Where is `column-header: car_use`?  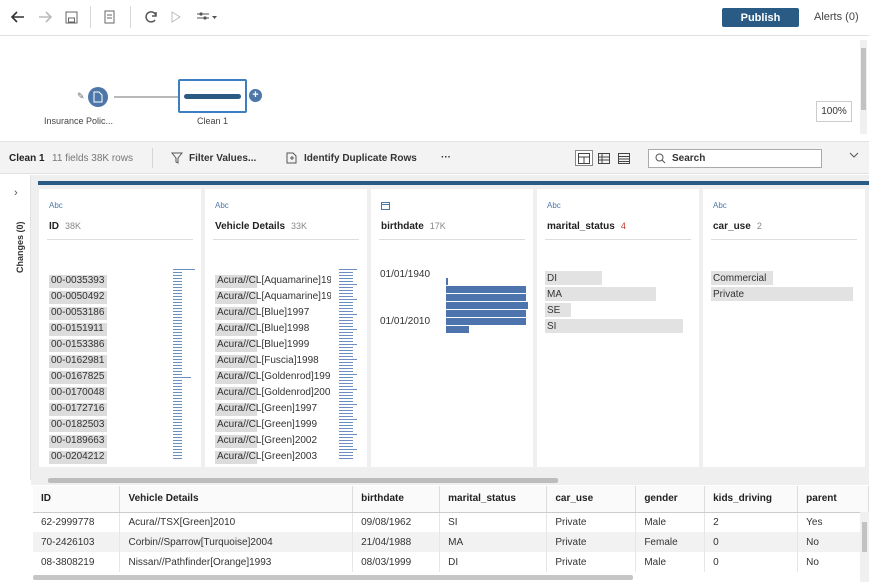
column-header: car_use is located at coordinates (591, 499).